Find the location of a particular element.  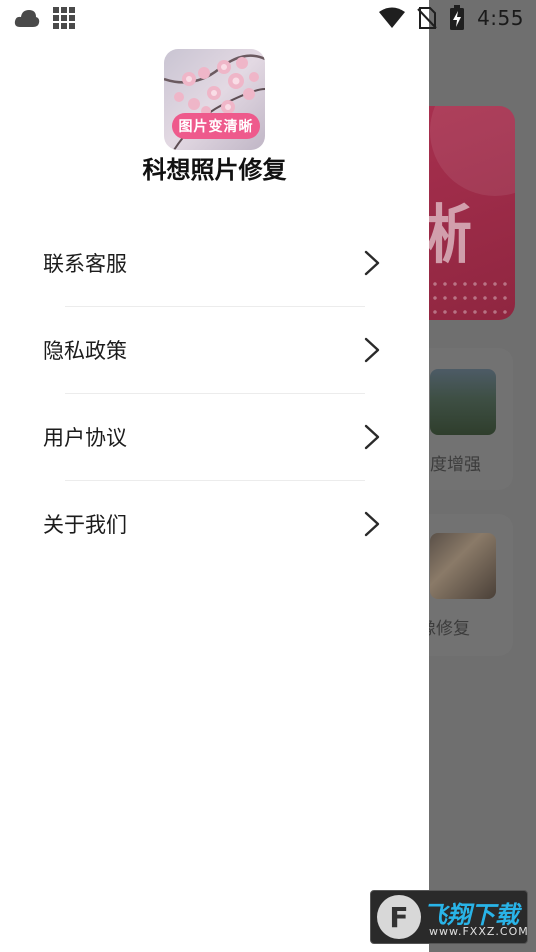

watermark-logo-icon: F is located at coordinates (399, 917).